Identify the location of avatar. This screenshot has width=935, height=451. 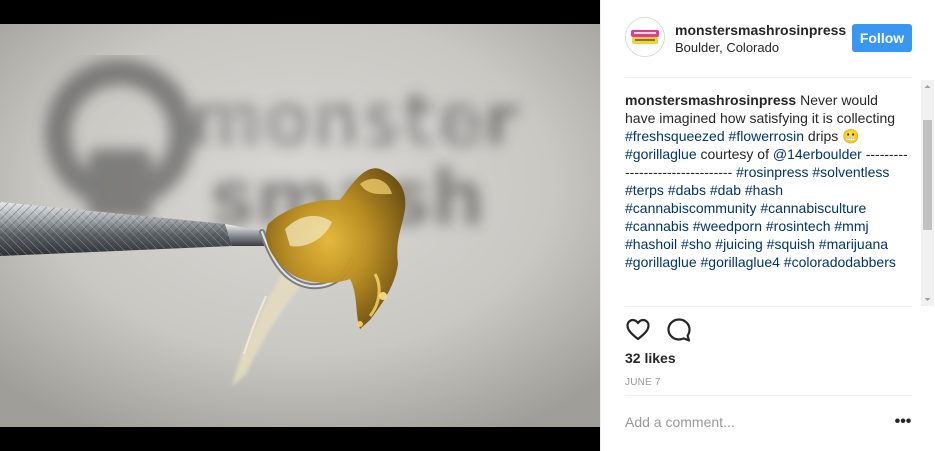
(645, 37).